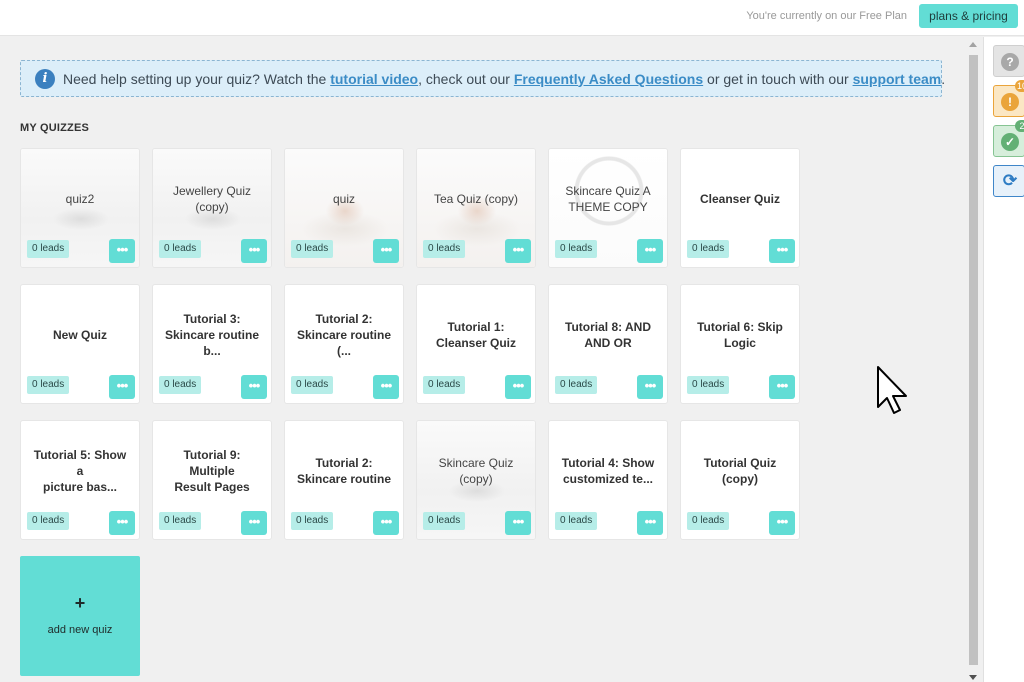  What do you see at coordinates (608, 335) in the screenshot?
I see `quiz-title: Tutorial 8: AND AND OR` at bounding box center [608, 335].